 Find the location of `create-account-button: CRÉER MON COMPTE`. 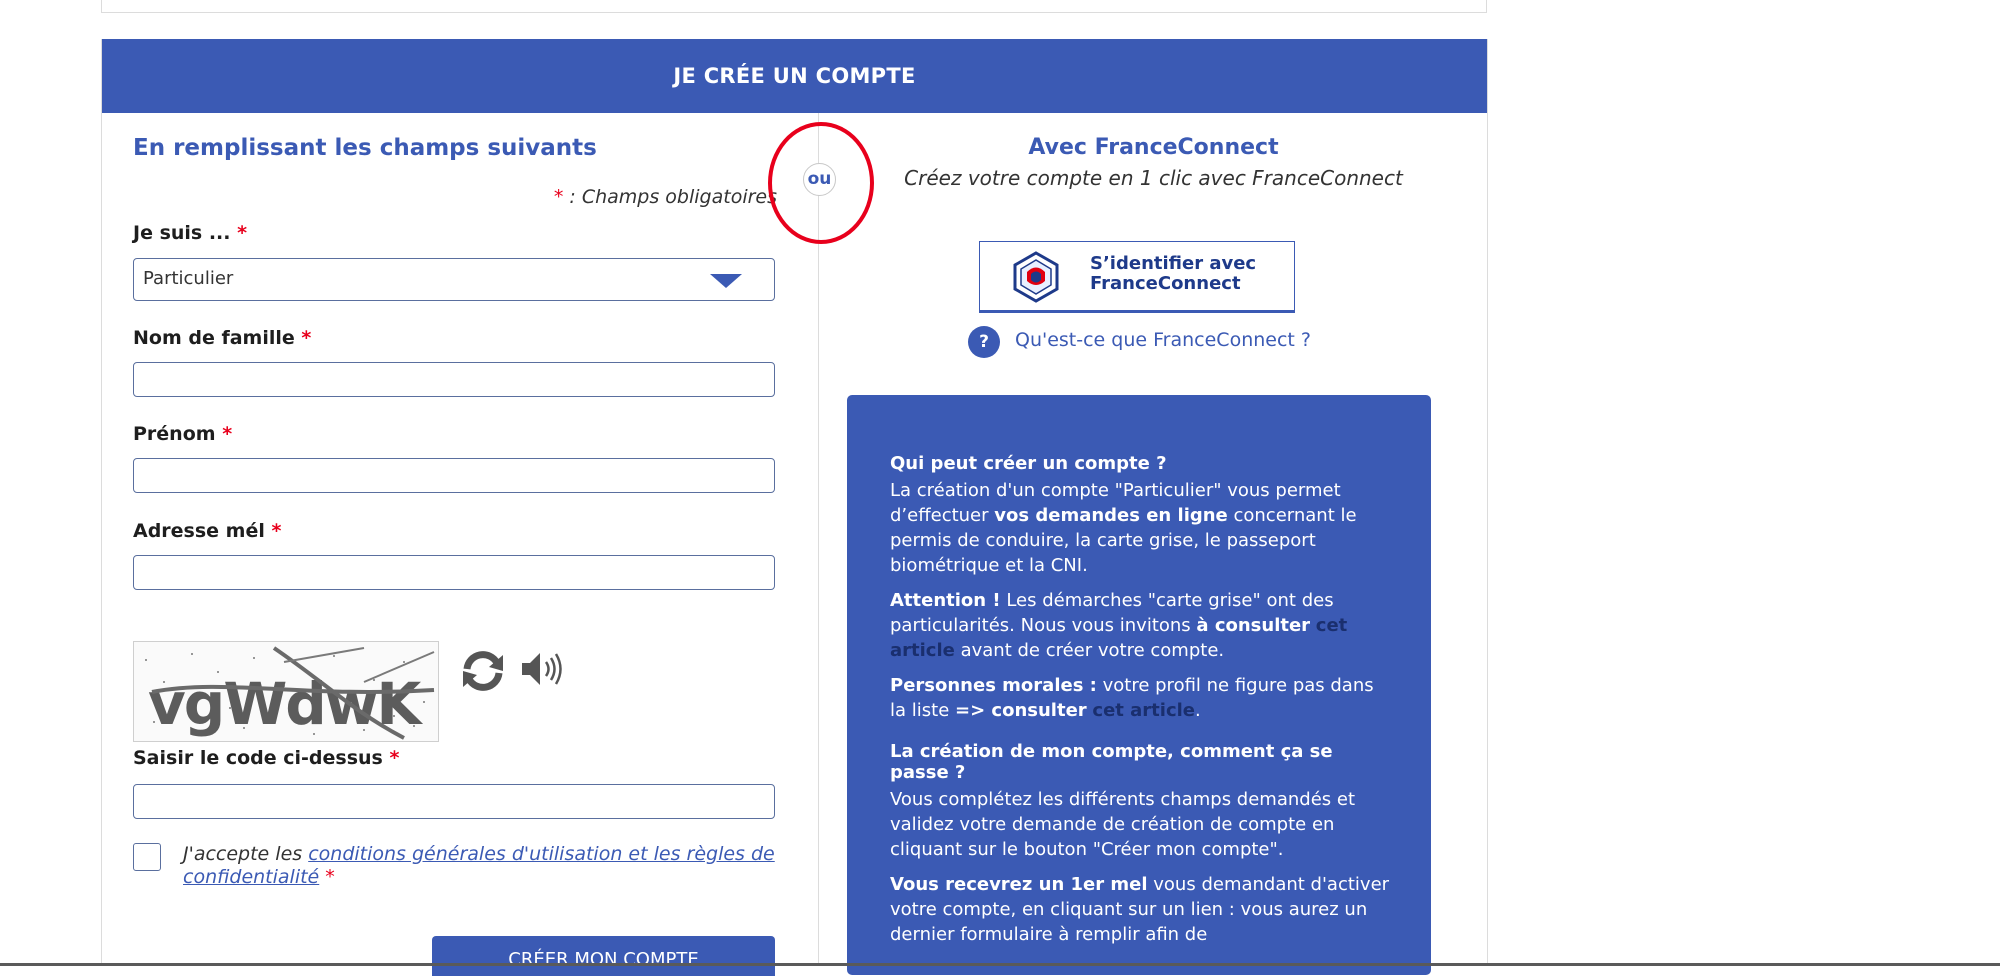

create-account-button: CRÉER MON COMPTE is located at coordinates (603, 956).